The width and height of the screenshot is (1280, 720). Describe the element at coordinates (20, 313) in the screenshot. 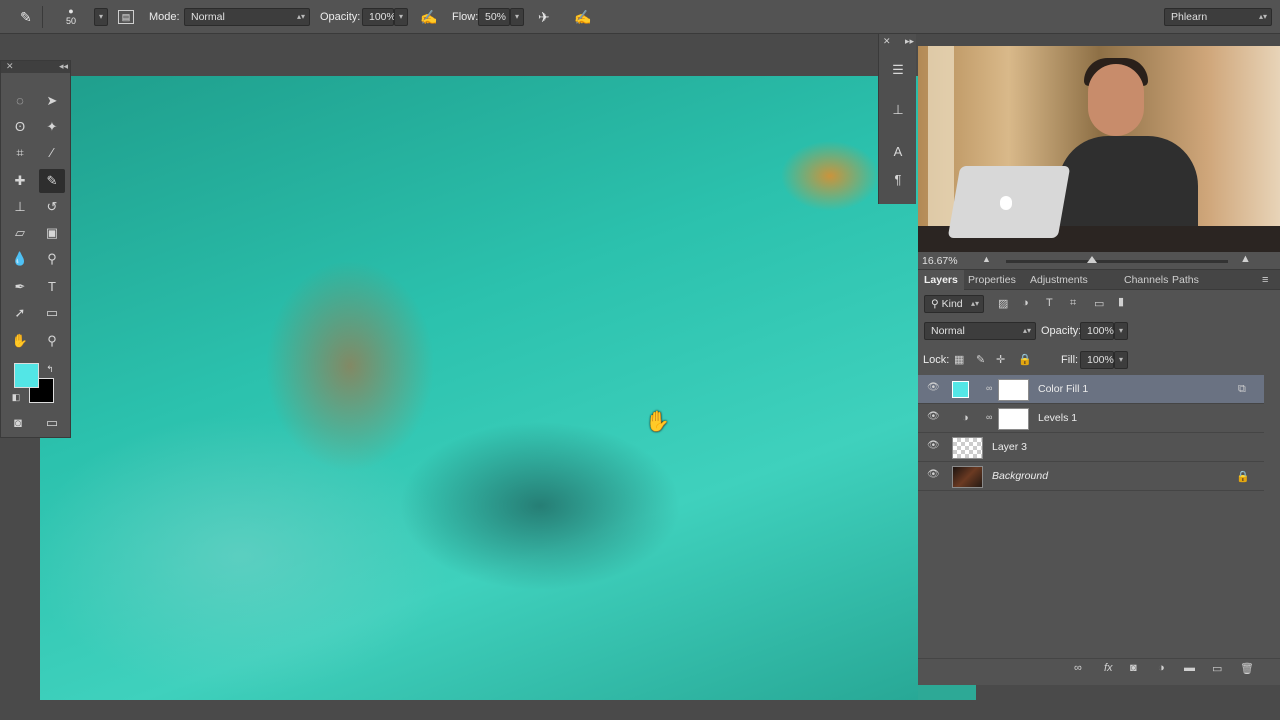

I see `path-selection-tool-icon: ➚` at that location.